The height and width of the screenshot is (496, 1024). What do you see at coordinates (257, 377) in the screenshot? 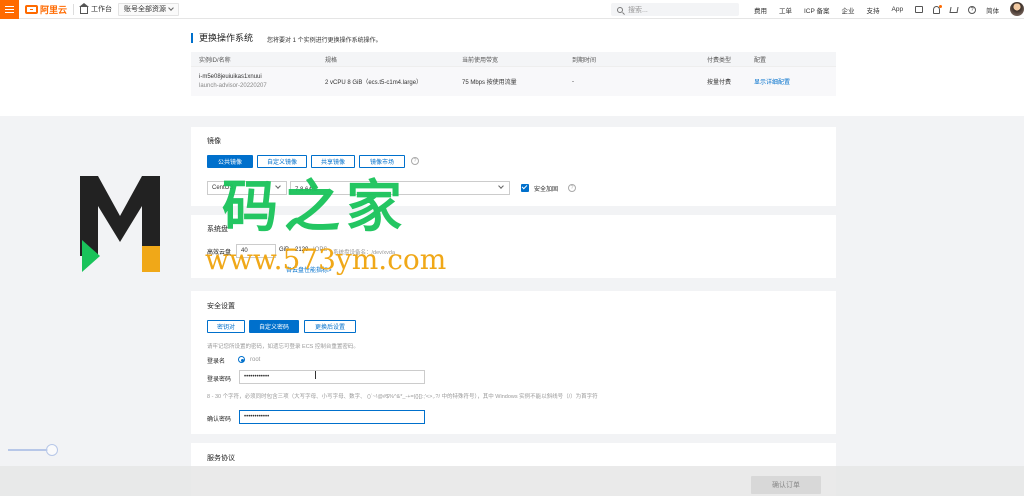
I see `password-value: ••••••••••••` at bounding box center [257, 377].